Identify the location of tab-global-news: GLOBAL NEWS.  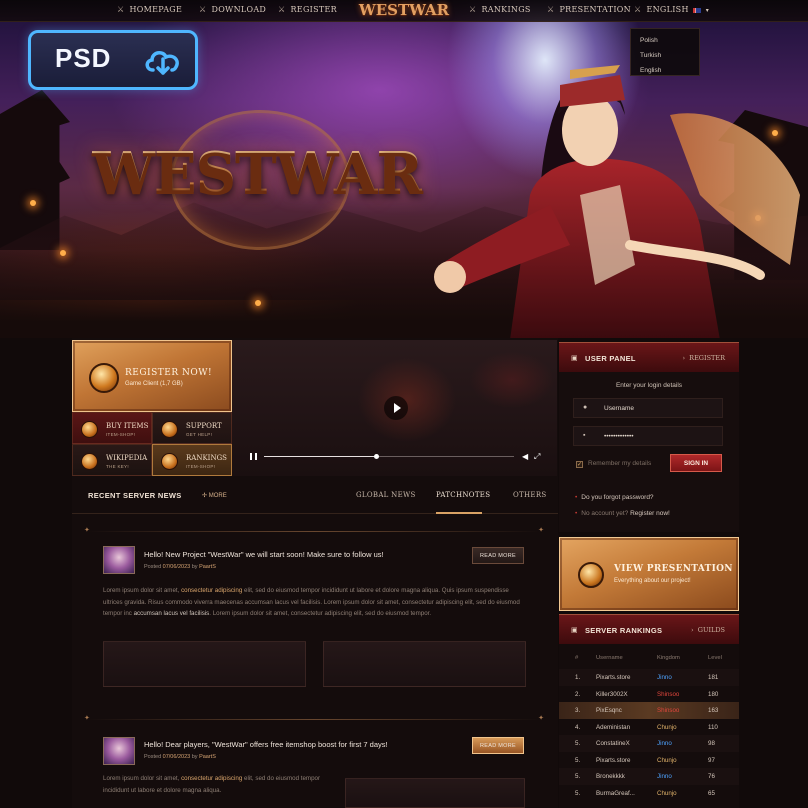
(386, 495).